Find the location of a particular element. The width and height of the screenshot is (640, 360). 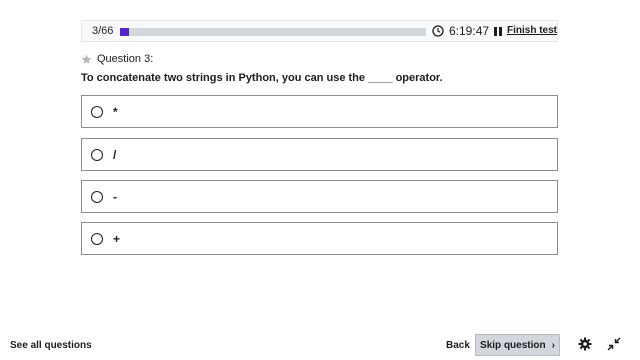

answer-label: - is located at coordinates (115, 196).